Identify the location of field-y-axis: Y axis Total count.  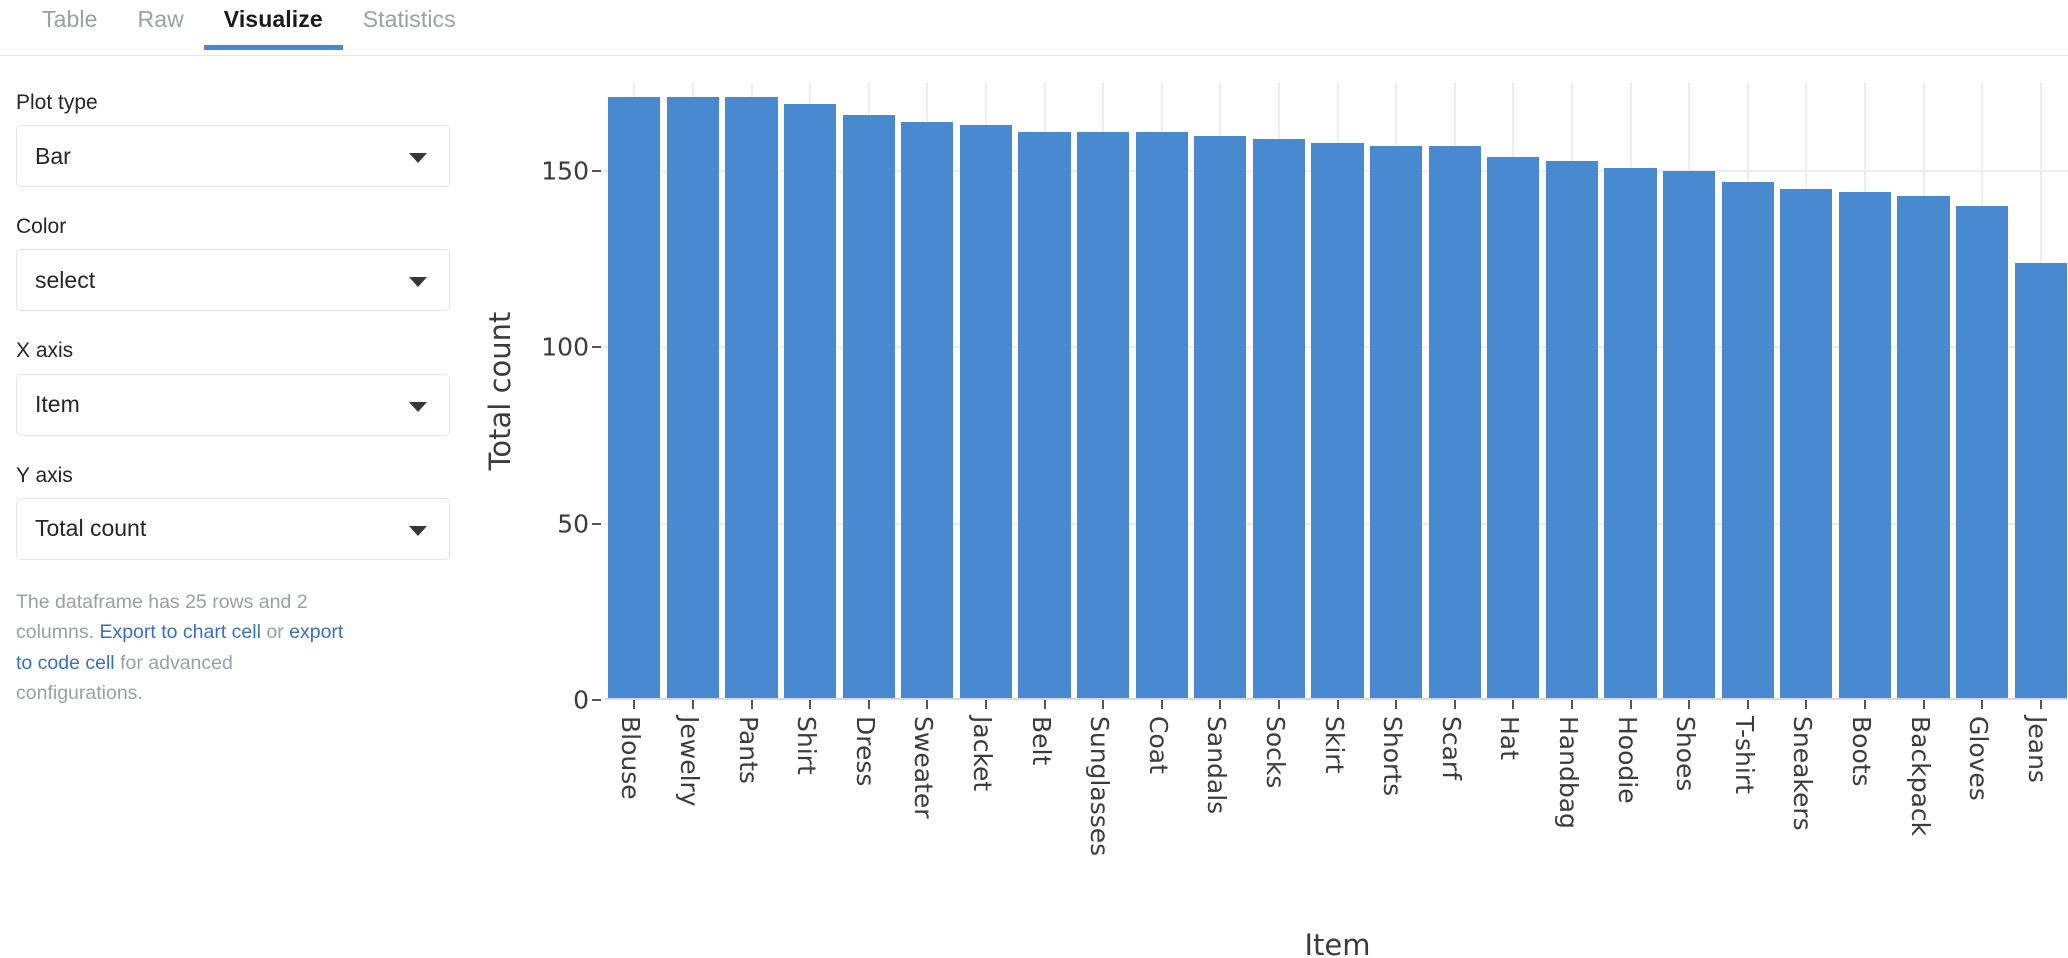
(243, 511).